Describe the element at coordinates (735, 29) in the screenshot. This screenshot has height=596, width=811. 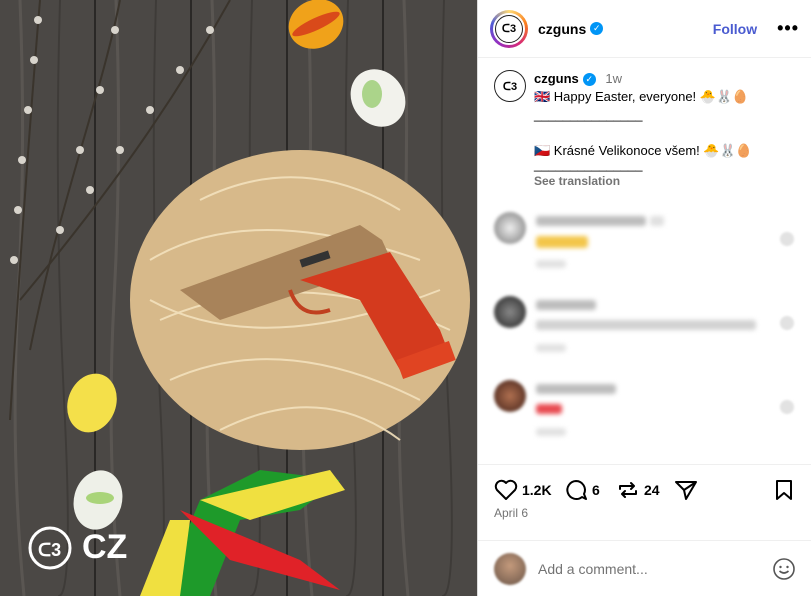
I see `follow-button: Follow` at that location.